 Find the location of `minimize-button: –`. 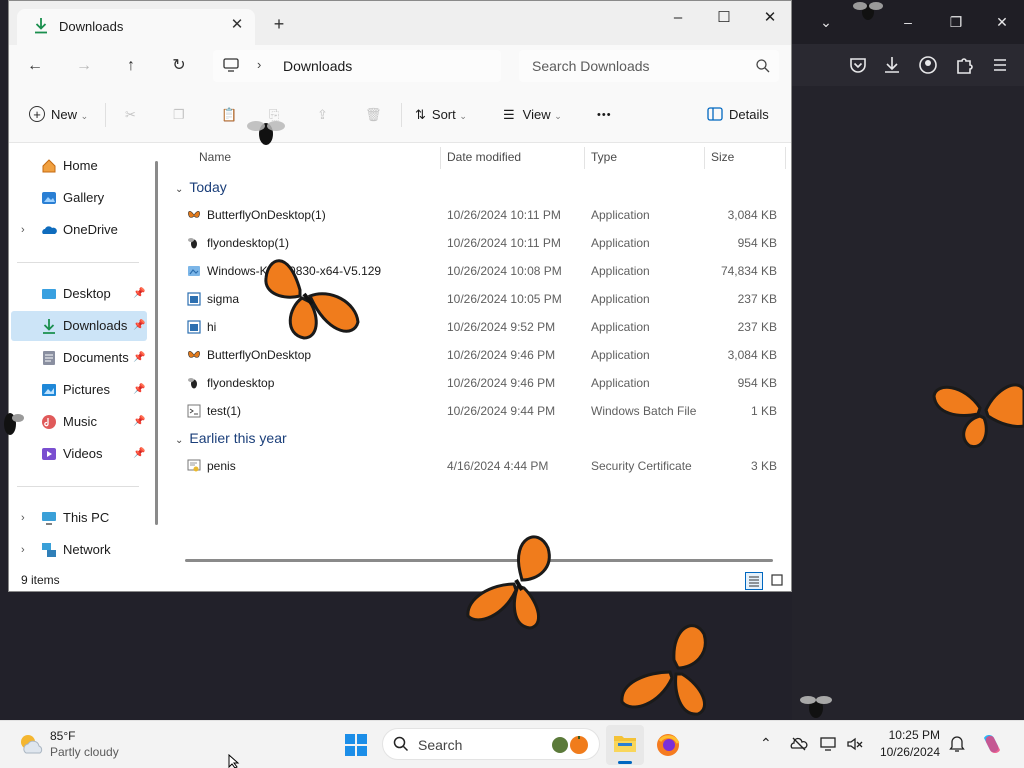

minimize-button: – is located at coordinates (678, 18).